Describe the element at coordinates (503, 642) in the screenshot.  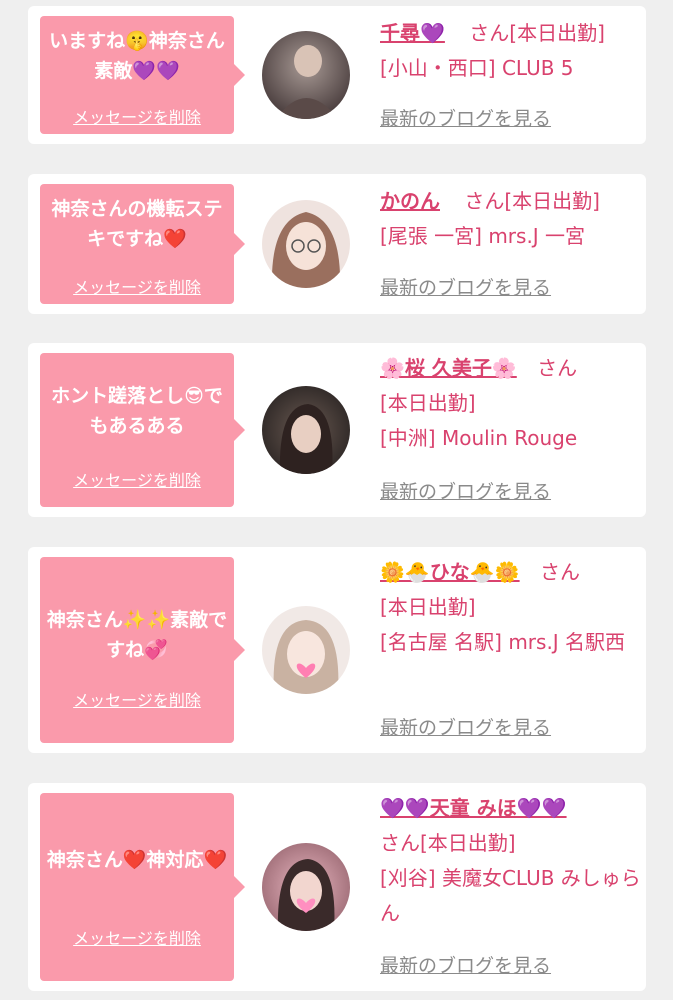
I see `shop-text: [名古屋 名駅] mrs.J 名駅西` at that location.